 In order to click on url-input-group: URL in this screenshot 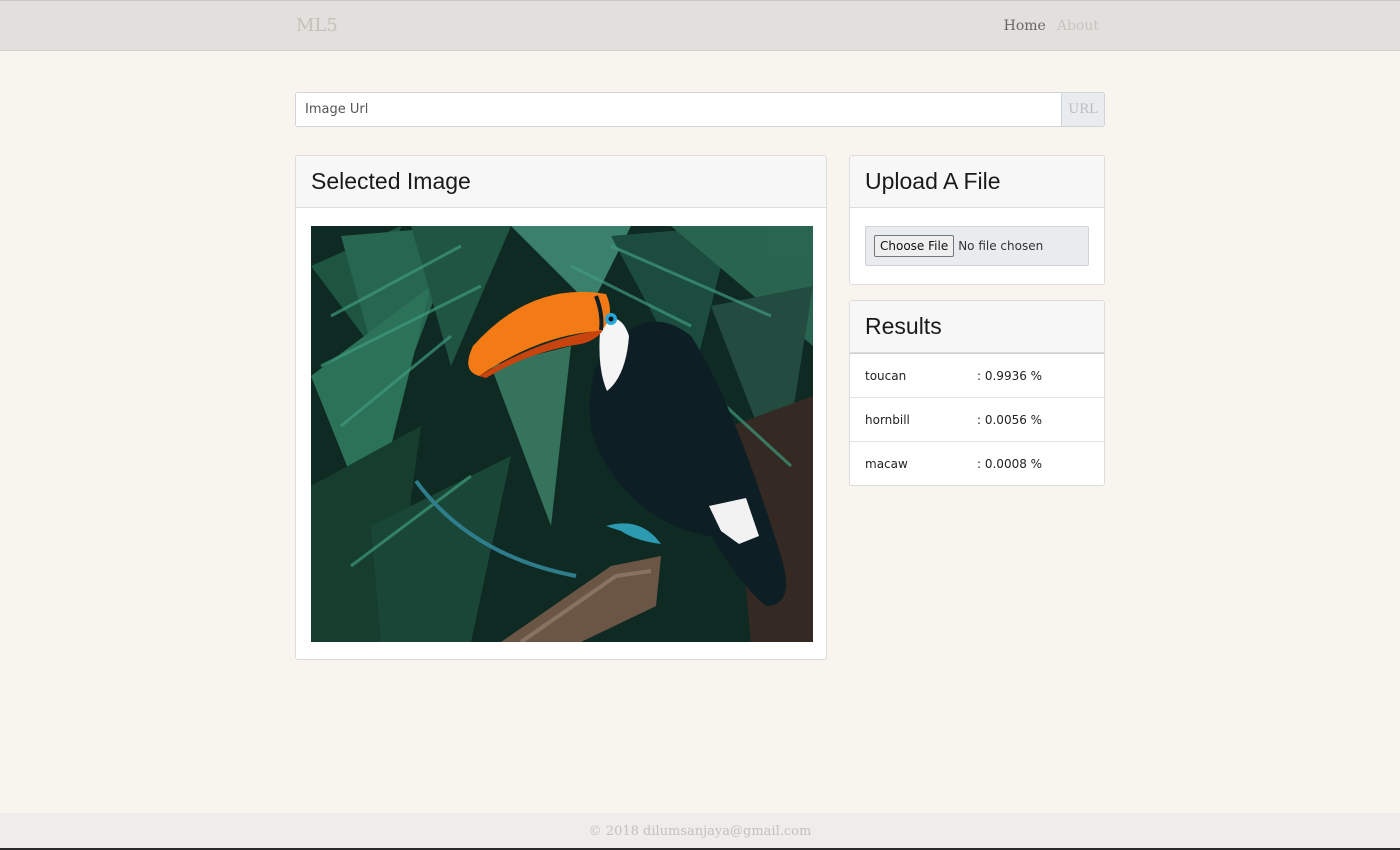, I will do `click(700, 109)`.